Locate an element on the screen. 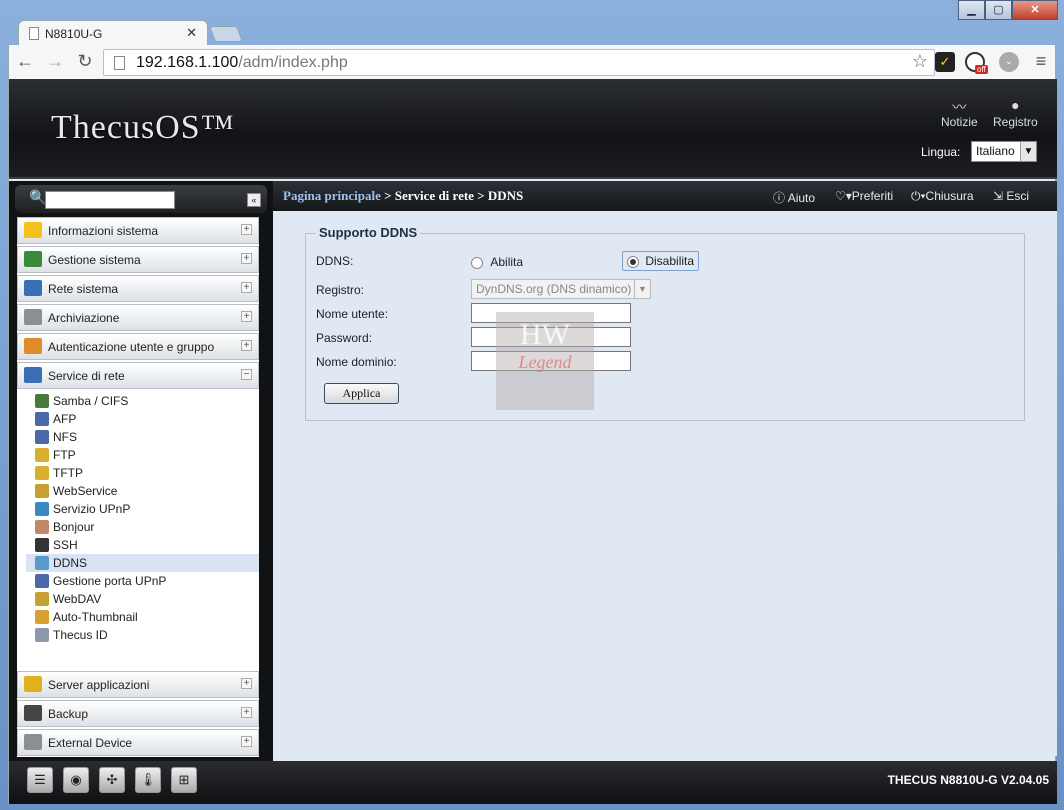 This screenshot has height=810, width=1064. storage-icon is located at coordinates (33, 317).